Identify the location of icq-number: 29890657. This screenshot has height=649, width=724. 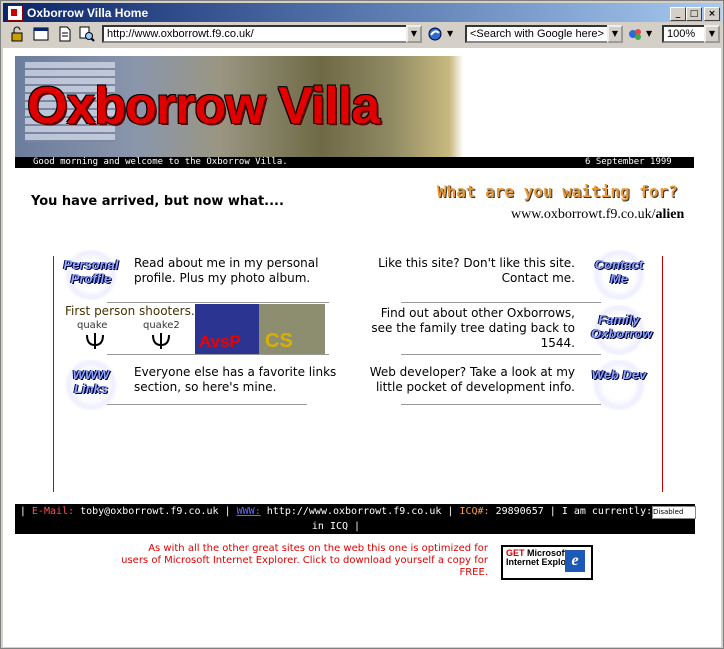
(519, 511).